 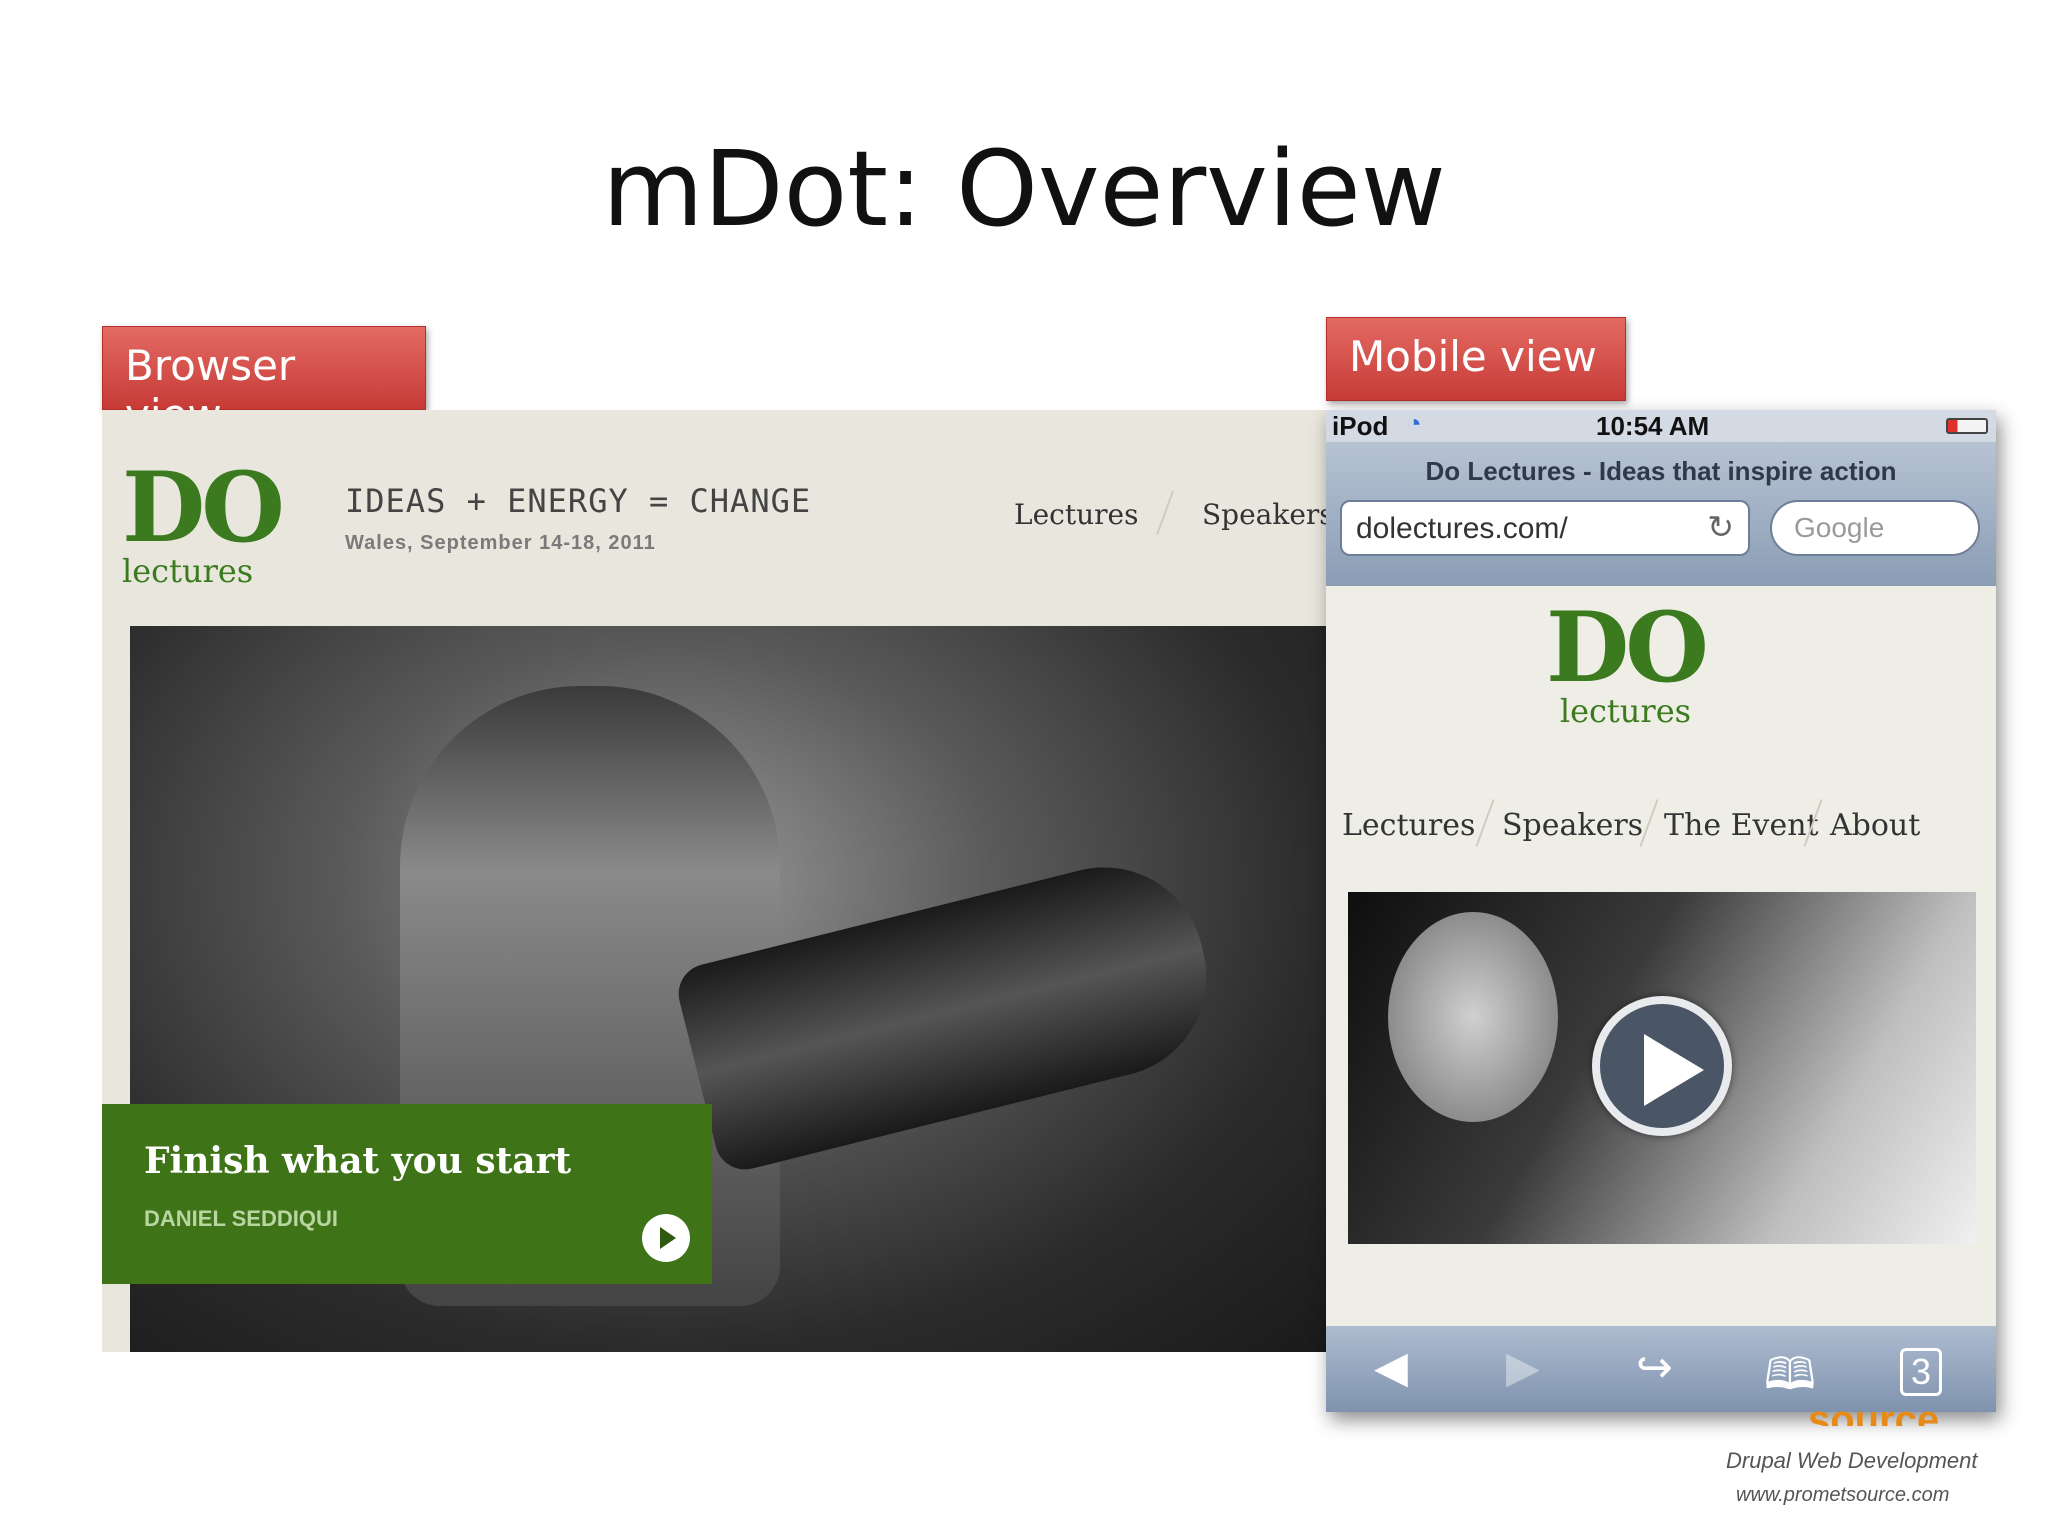 What do you see at coordinates (1843, 1495) in the screenshot?
I see `footer-url: www.prometsource.com` at bounding box center [1843, 1495].